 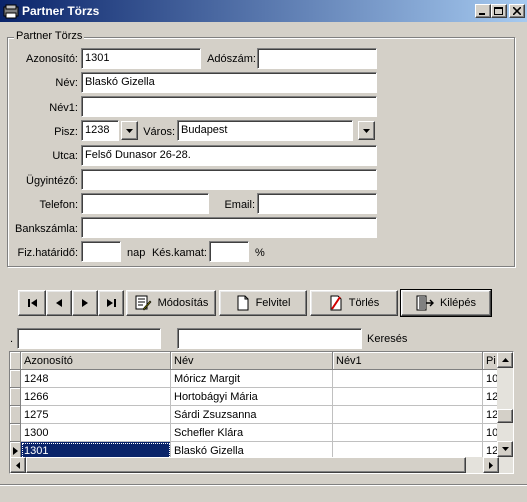 What do you see at coordinates (239, 205) in the screenshot?
I see `email-label: Email:` at bounding box center [239, 205].